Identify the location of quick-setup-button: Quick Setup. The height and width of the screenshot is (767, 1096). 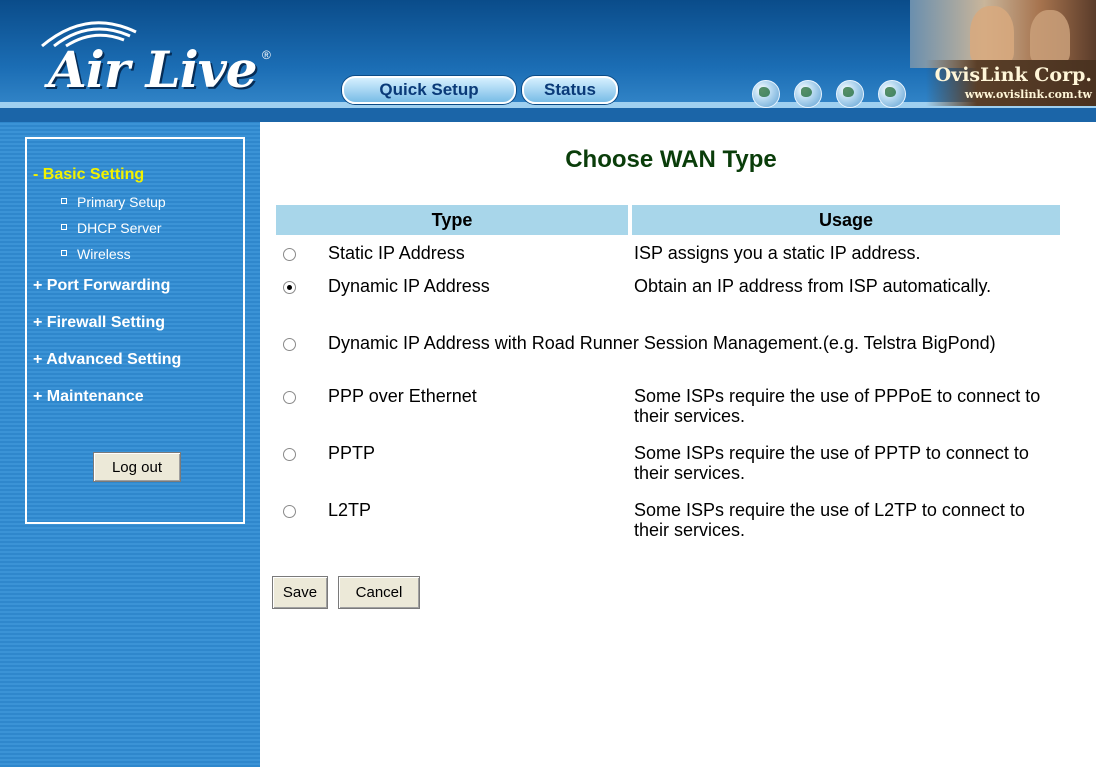
(429, 90).